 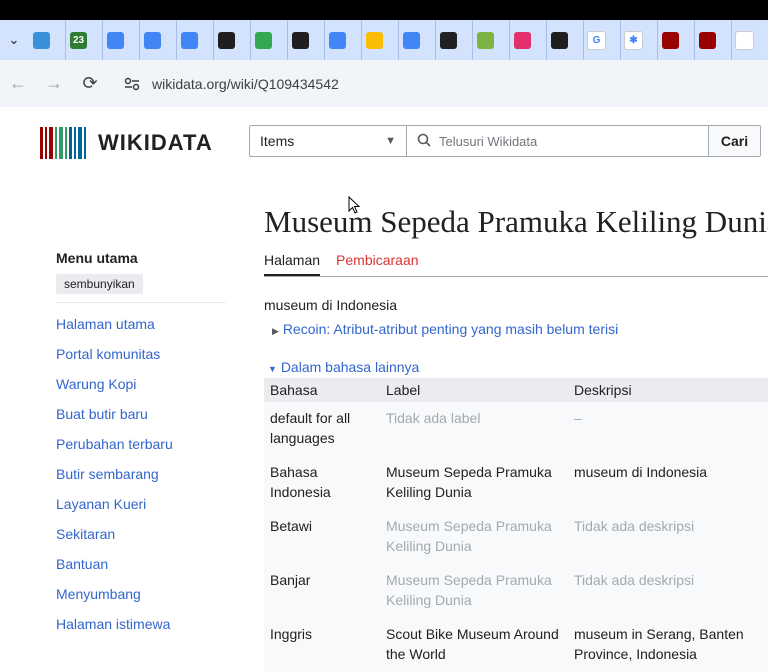 What do you see at coordinates (474, 429) in the screenshot?
I see `label-cell: Tidak ada label` at bounding box center [474, 429].